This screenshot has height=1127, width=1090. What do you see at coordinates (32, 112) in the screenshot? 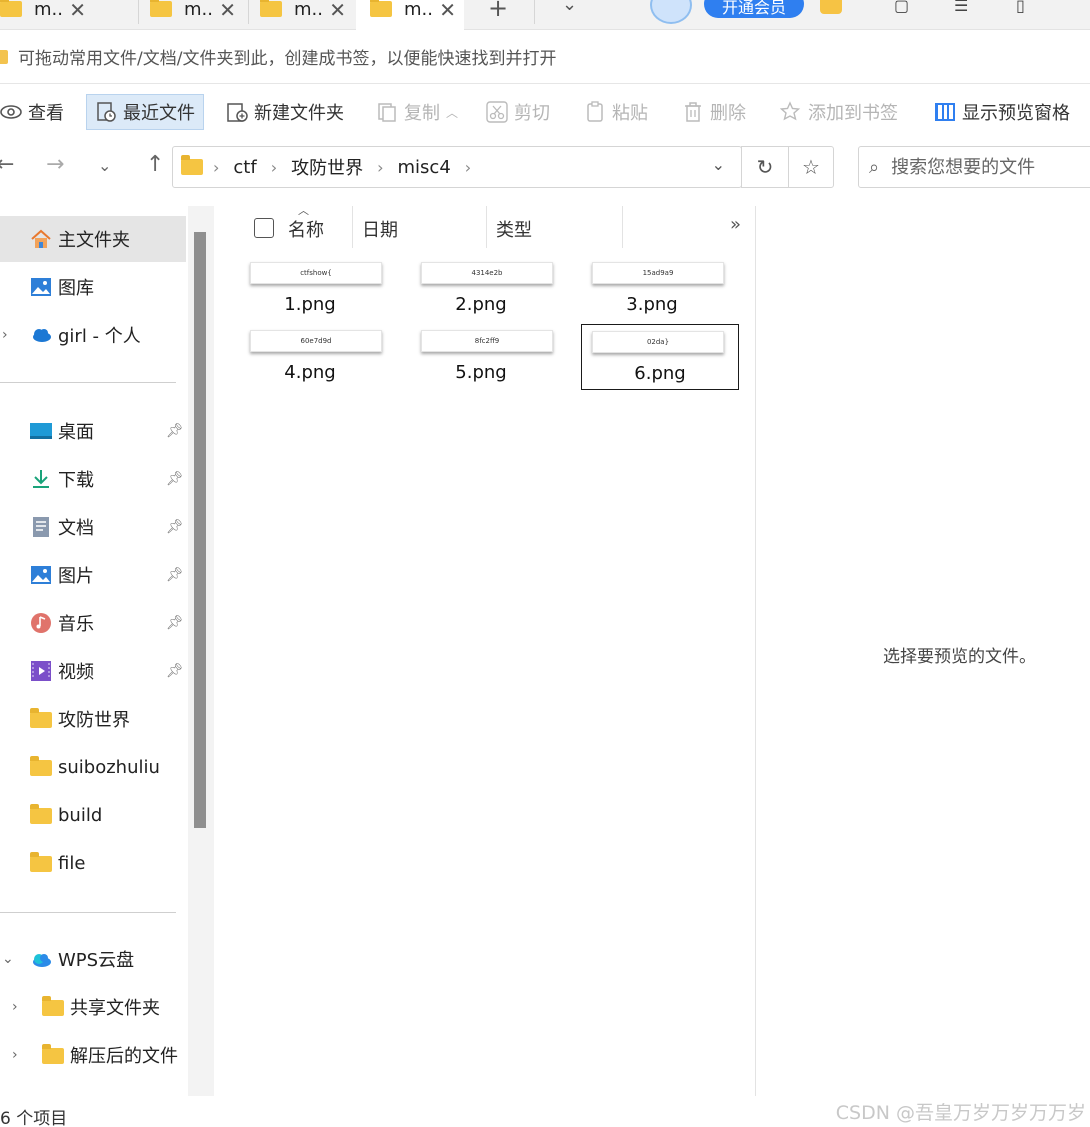
I see `view-button: 查看` at bounding box center [32, 112].